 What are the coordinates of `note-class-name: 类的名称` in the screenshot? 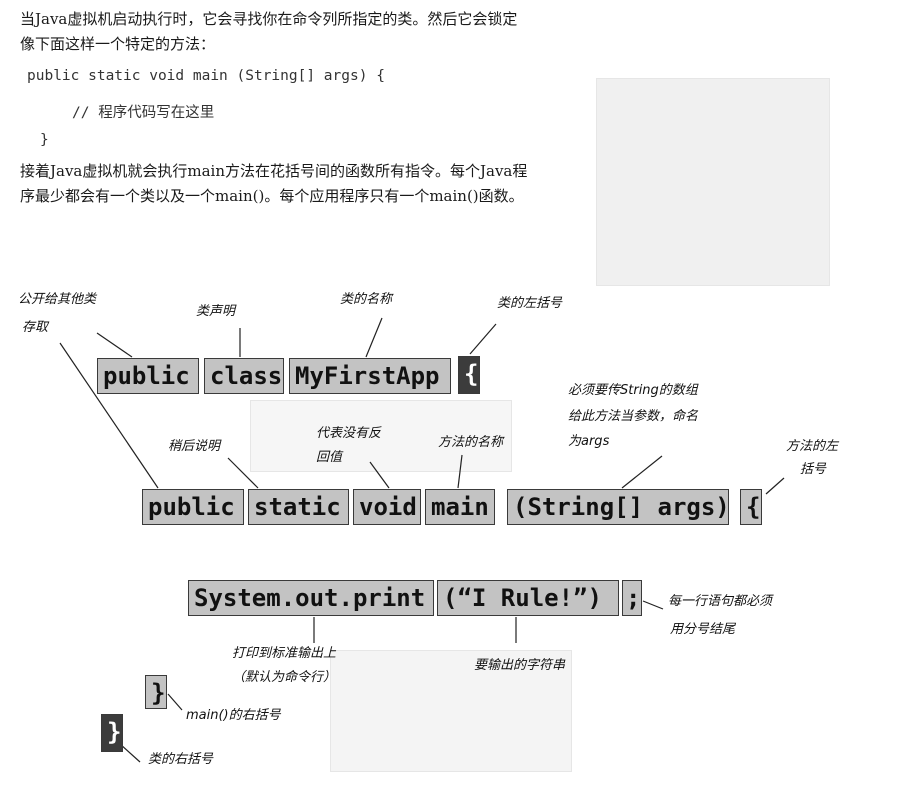 It's located at (366, 299).